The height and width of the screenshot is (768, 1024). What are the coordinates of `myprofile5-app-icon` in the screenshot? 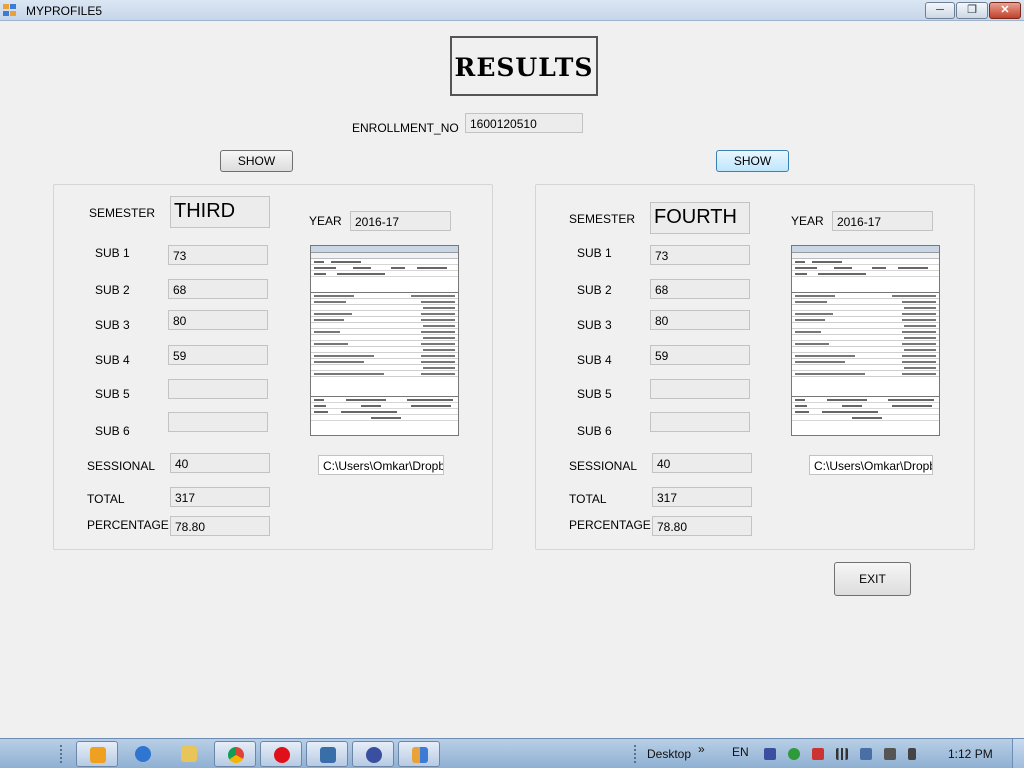 It's located at (419, 754).